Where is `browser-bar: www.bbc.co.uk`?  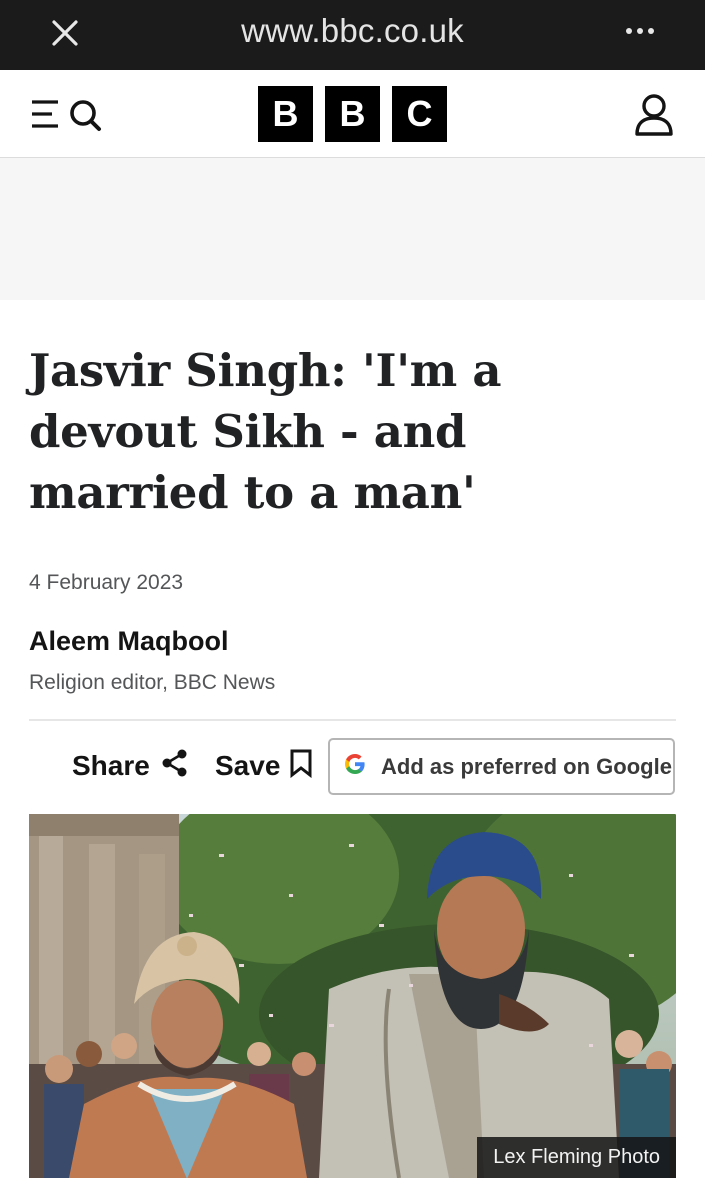
browser-bar: www.bbc.co.uk is located at coordinates (352, 35).